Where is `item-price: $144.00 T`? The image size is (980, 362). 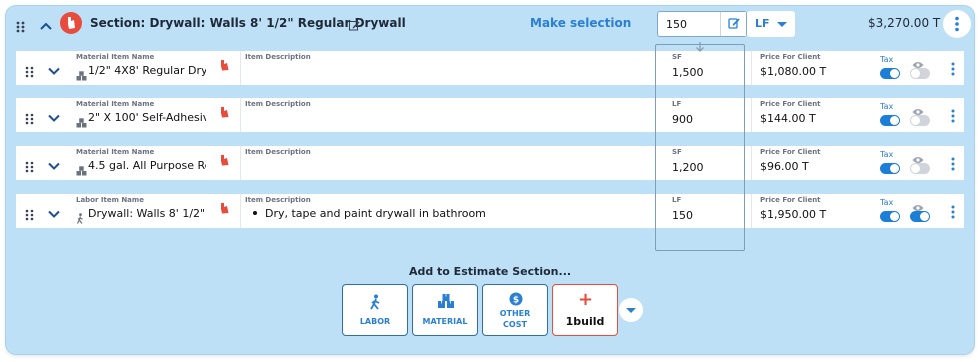 item-price: $144.00 T is located at coordinates (788, 118).